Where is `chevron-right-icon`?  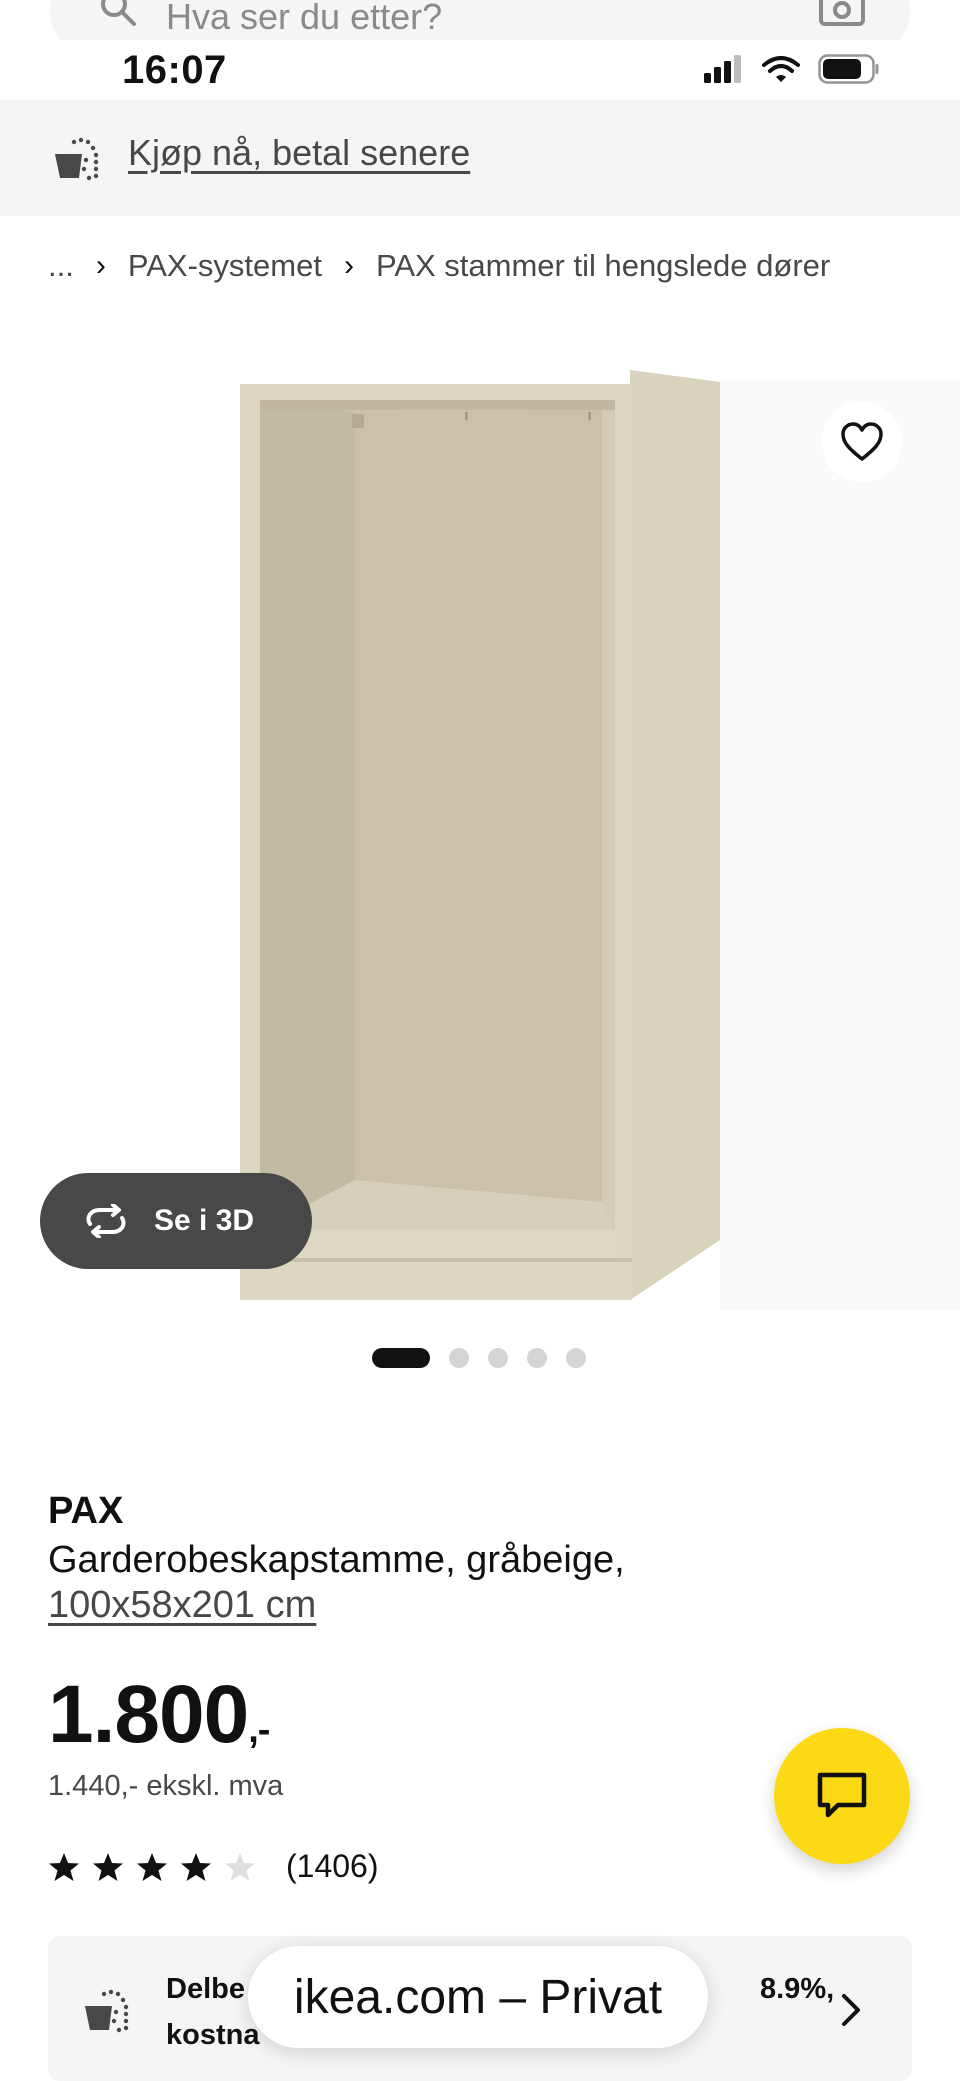 chevron-right-icon is located at coordinates (851, 2010).